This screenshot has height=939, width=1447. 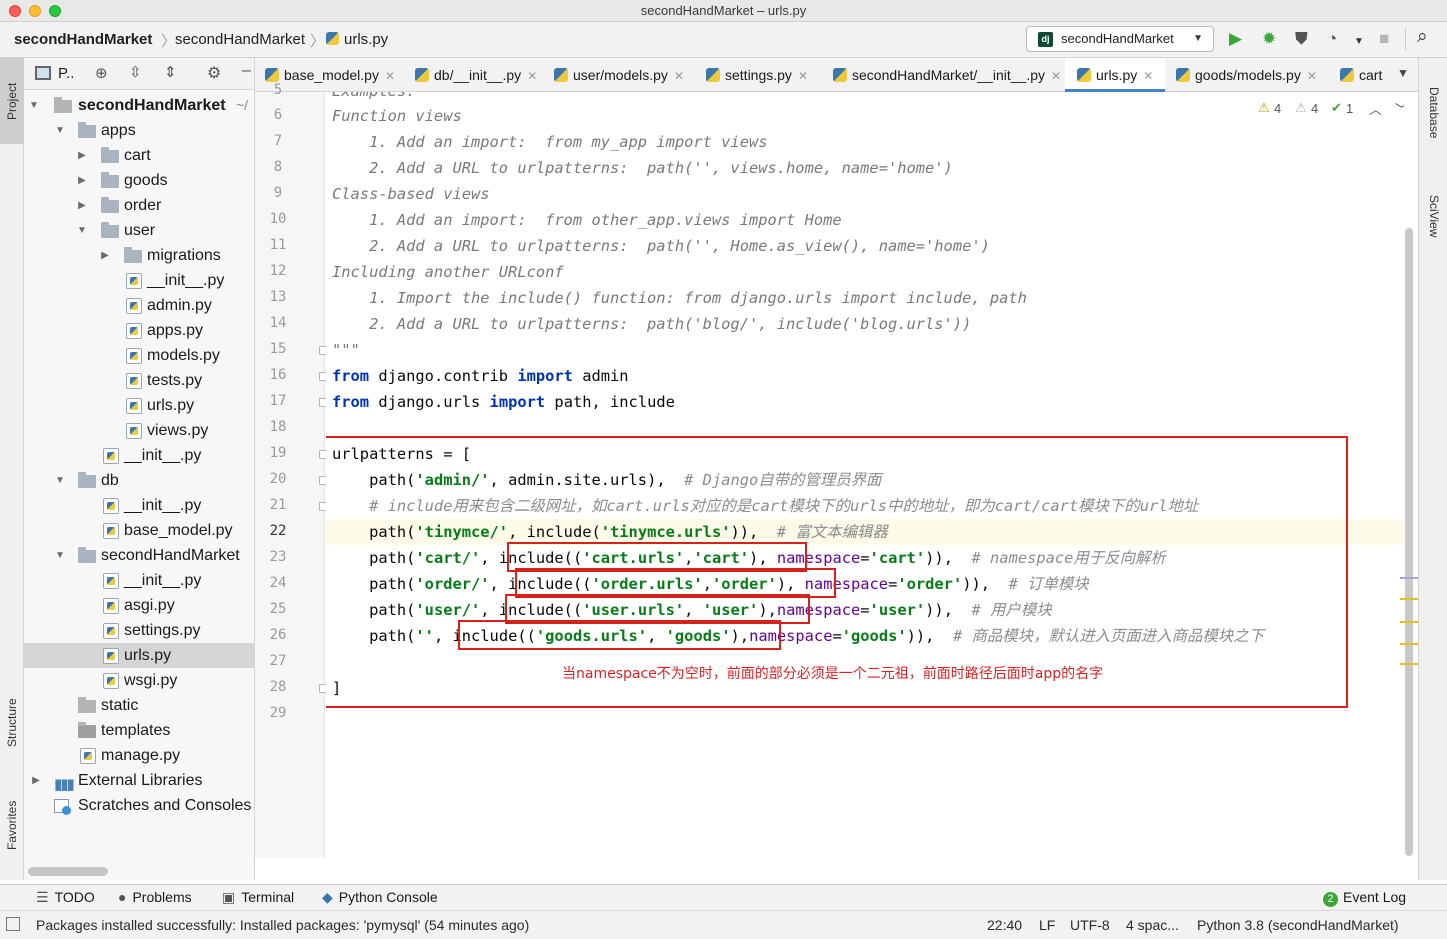 I want to click on sciview-tool-tab: SciView, so click(x=1433, y=216).